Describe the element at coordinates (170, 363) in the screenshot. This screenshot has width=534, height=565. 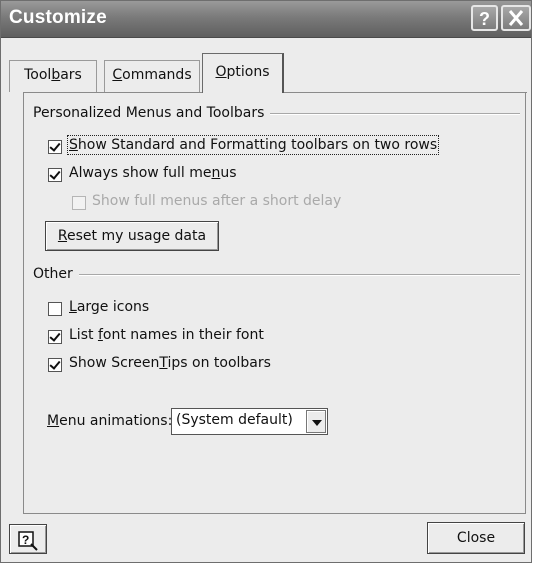
I see `label-screentips-on-toolbars: Show ScreenTips on toolbars` at that location.